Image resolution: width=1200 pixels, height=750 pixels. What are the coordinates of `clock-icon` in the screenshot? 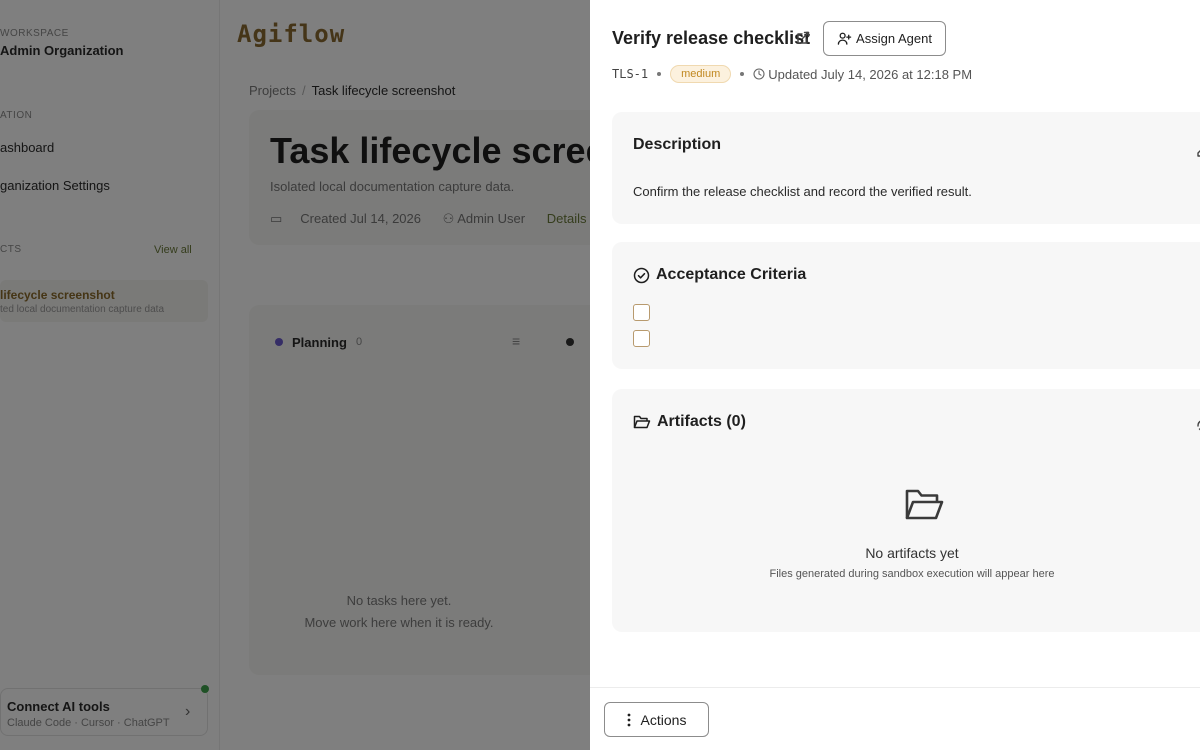 It's located at (759, 74).